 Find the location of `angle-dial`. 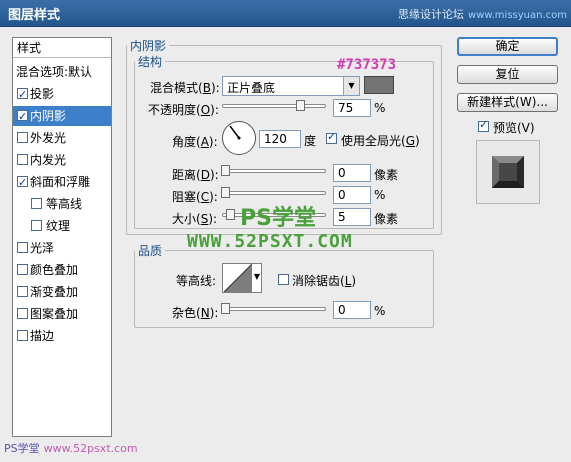

angle-dial is located at coordinates (239, 138).